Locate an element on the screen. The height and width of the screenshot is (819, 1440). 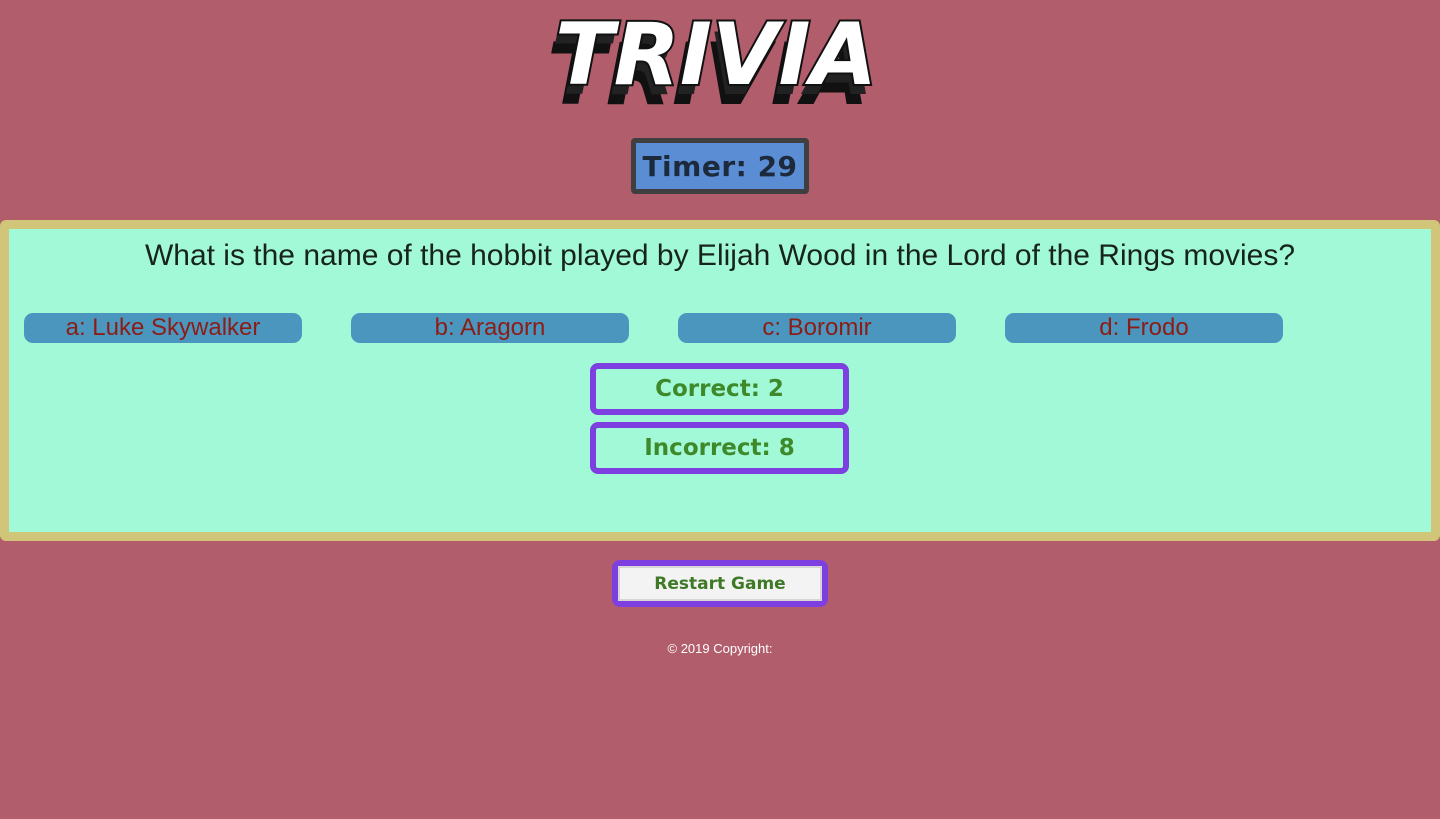
trivia-logo-text: TRIVIA is located at coordinates (716, 61).